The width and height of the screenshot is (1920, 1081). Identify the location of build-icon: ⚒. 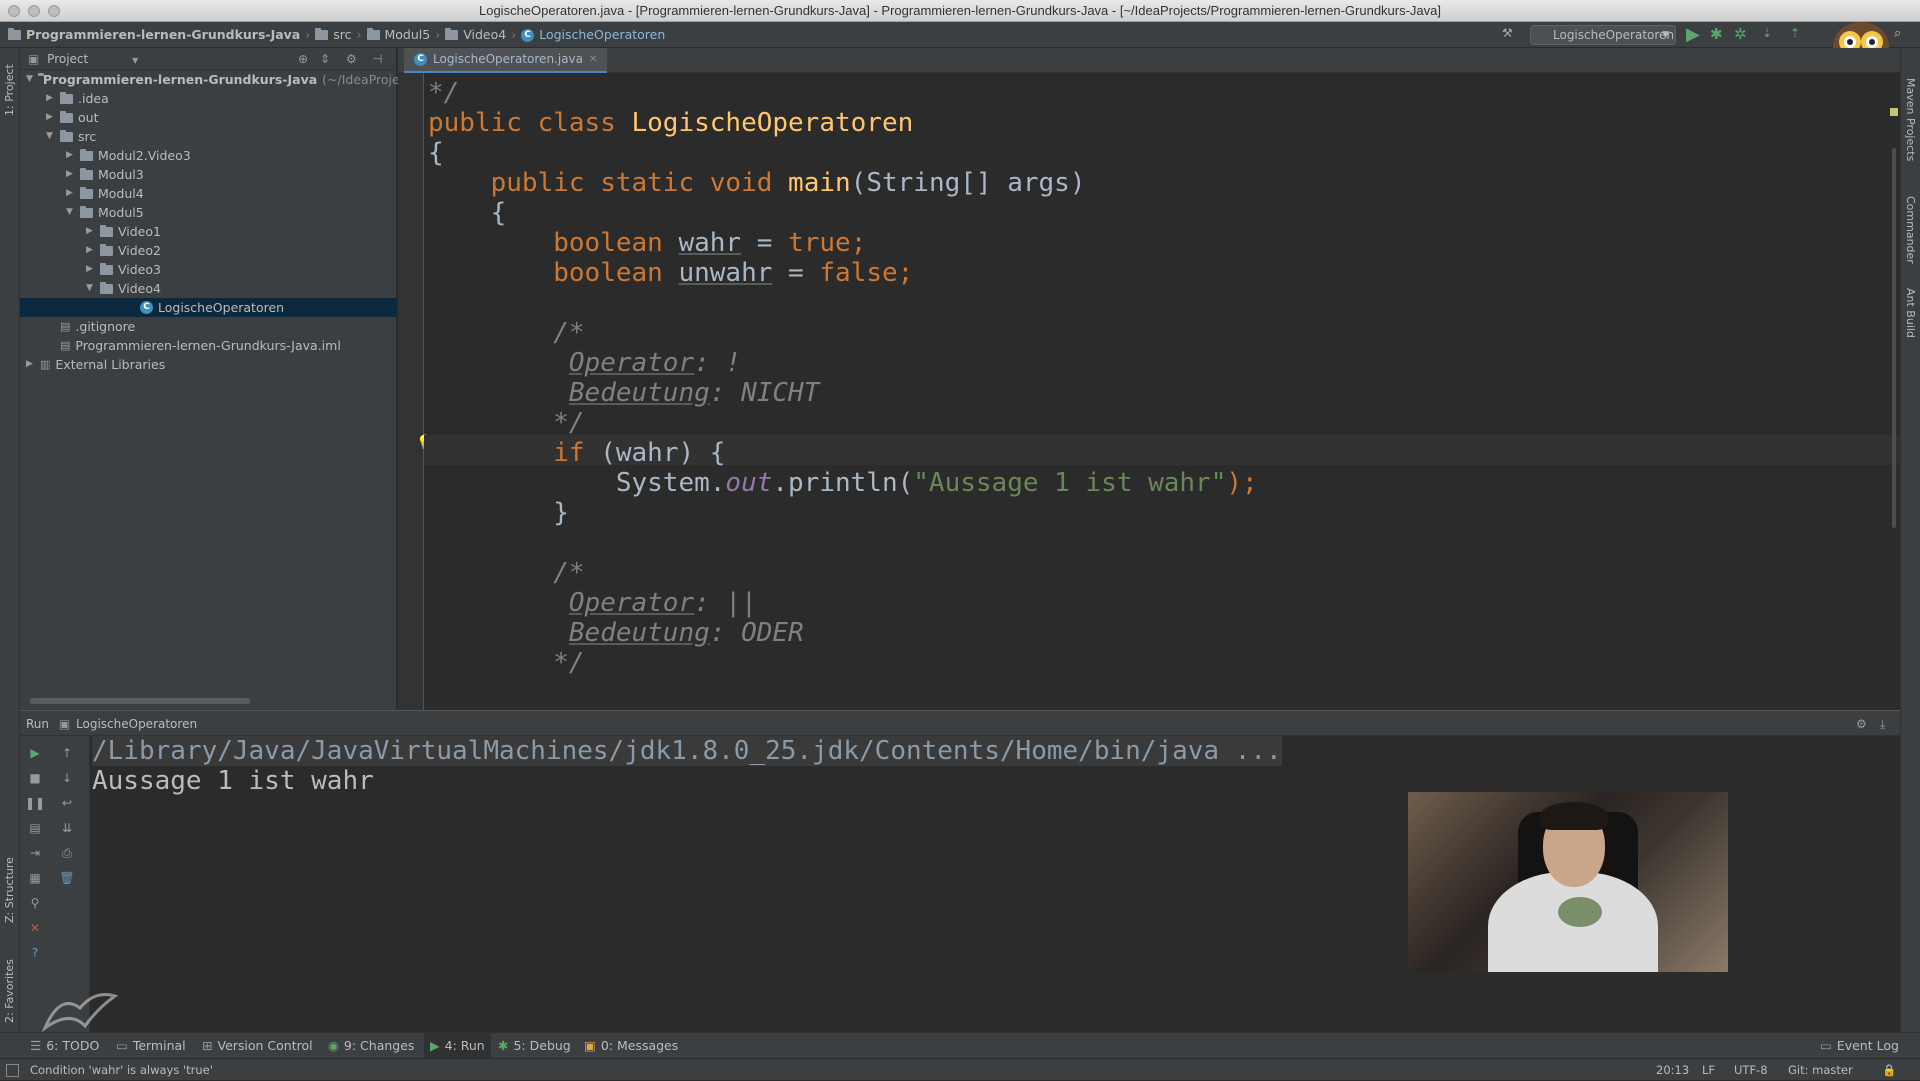
(1510, 34).